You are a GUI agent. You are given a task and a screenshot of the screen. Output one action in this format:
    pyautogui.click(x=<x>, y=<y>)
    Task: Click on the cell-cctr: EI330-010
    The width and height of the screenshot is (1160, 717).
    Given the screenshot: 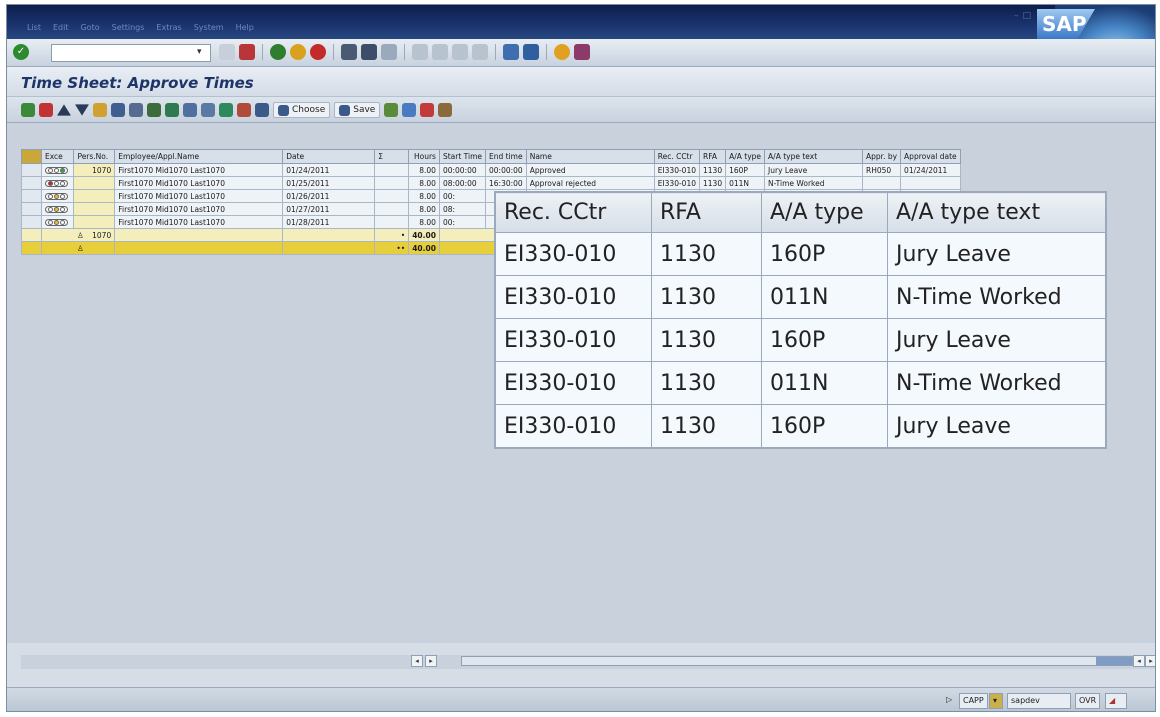 What is the action you would take?
    pyautogui.click(x=677, y=183)
    